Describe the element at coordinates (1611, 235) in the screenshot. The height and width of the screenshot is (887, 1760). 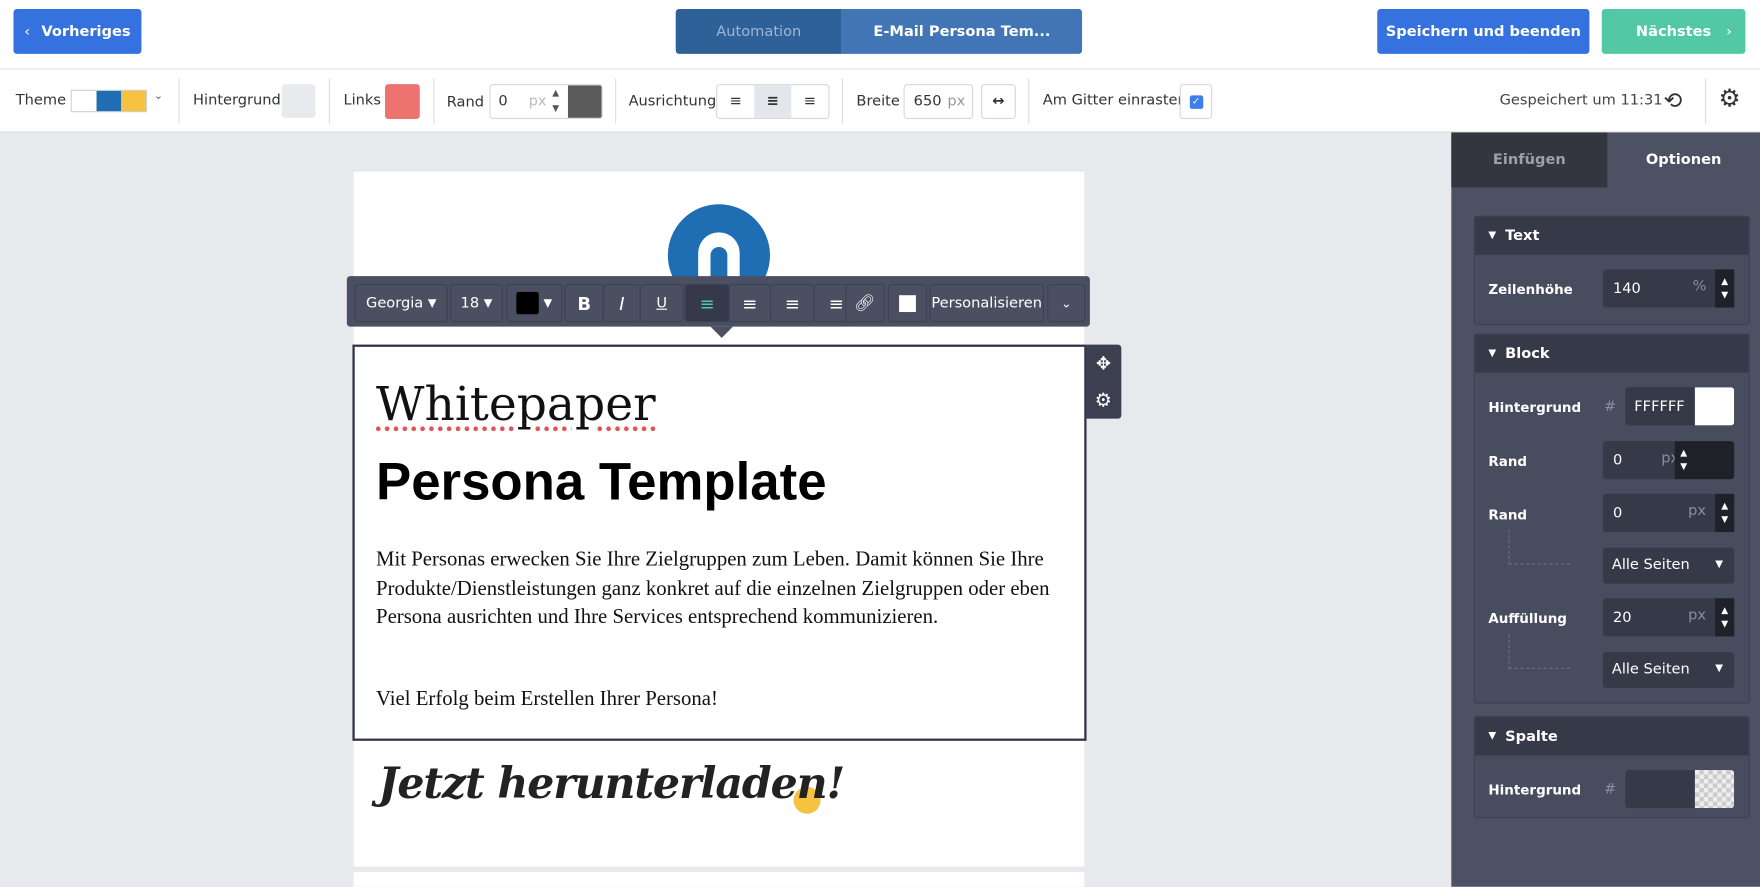
I see `text-panel-header: ▼ Text` at that location.